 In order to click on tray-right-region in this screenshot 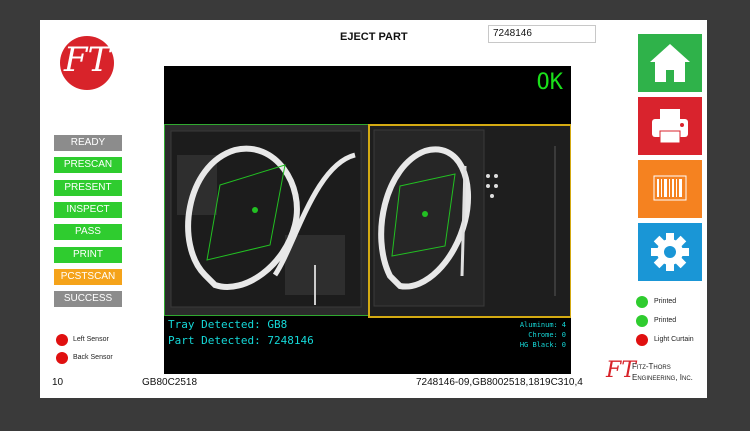, I will do `click(469, 221)`.